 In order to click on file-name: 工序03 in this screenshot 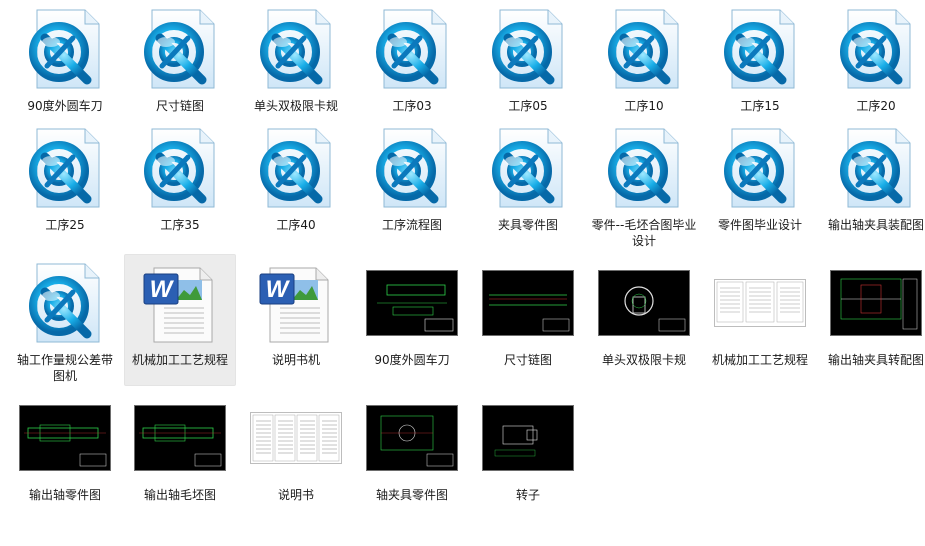, I will do `click(412, 106)`.